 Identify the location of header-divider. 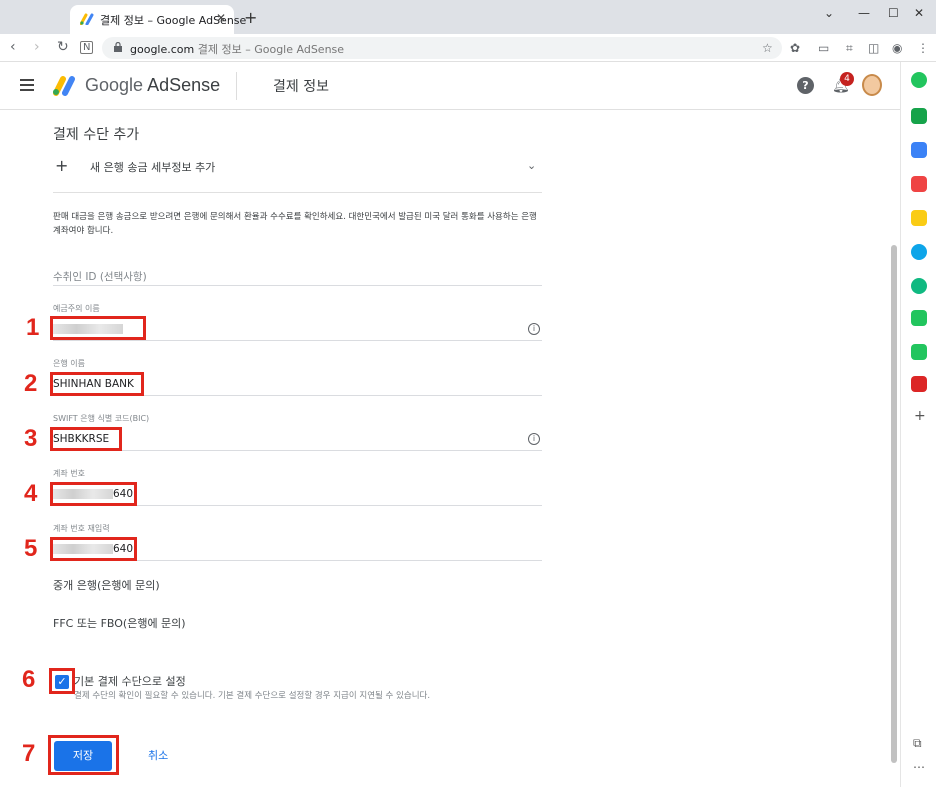
(236, 86).